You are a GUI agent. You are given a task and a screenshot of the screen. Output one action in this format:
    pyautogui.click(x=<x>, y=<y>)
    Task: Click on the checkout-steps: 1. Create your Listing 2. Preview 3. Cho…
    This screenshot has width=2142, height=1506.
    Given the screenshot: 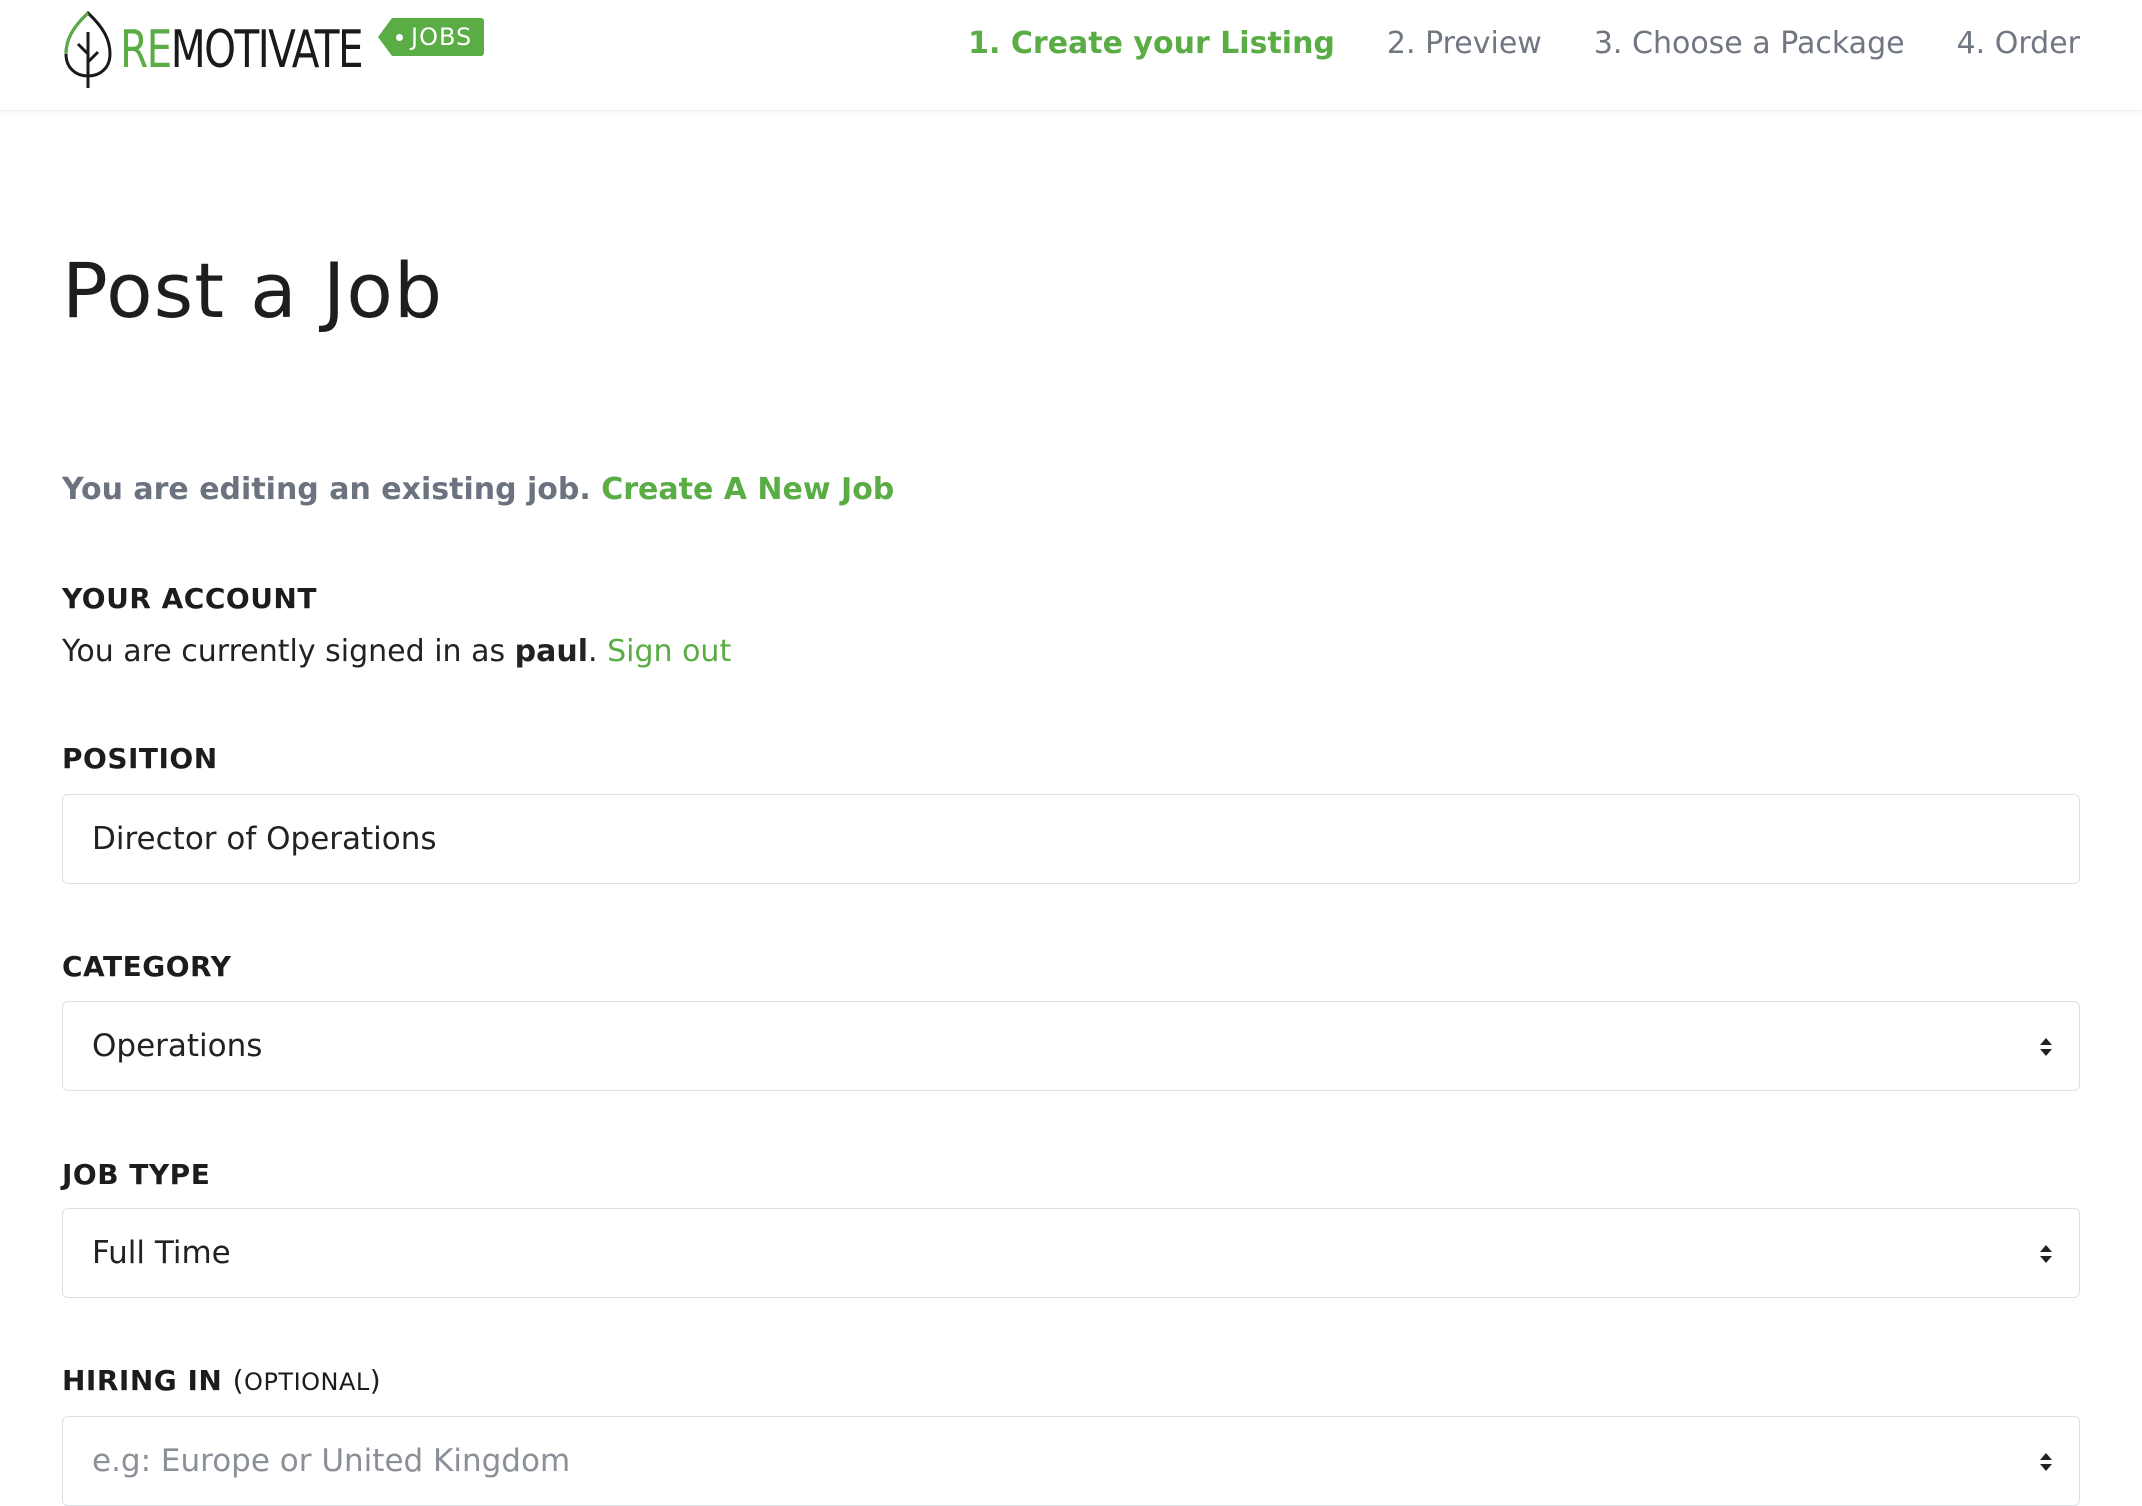 What is the action you would take?
    pyautogui.click(x=1524, y=43)
    